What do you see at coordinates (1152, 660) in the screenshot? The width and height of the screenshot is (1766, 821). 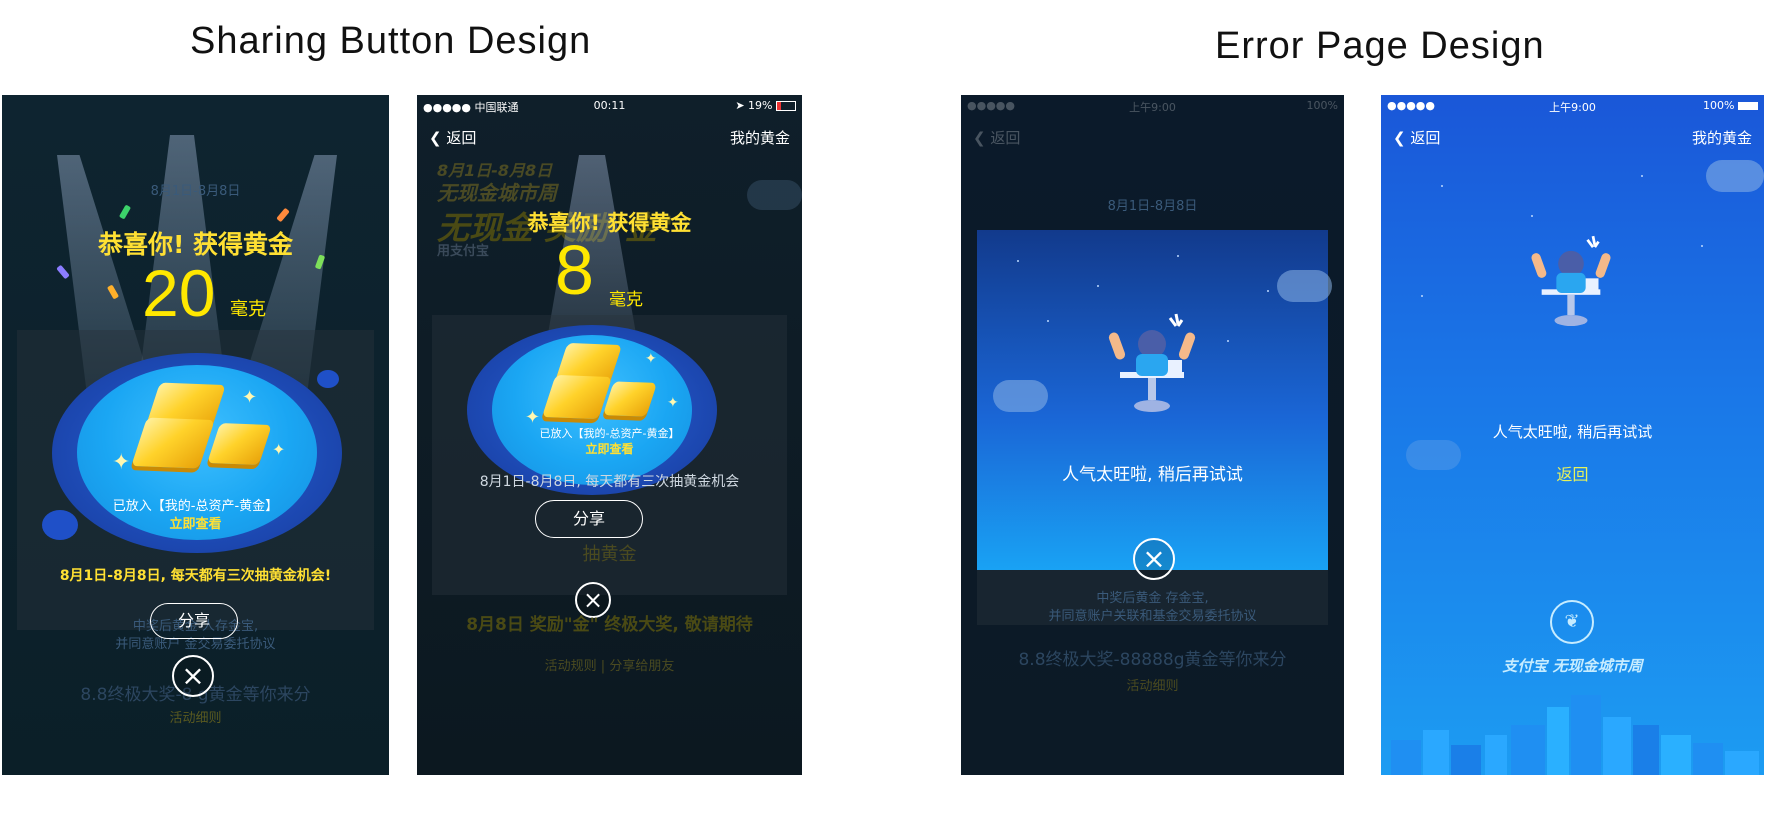 I see `faint-prize-text: 8.8终极大奖-88888g黄金等你来分` at bounding box center [1152, 660].